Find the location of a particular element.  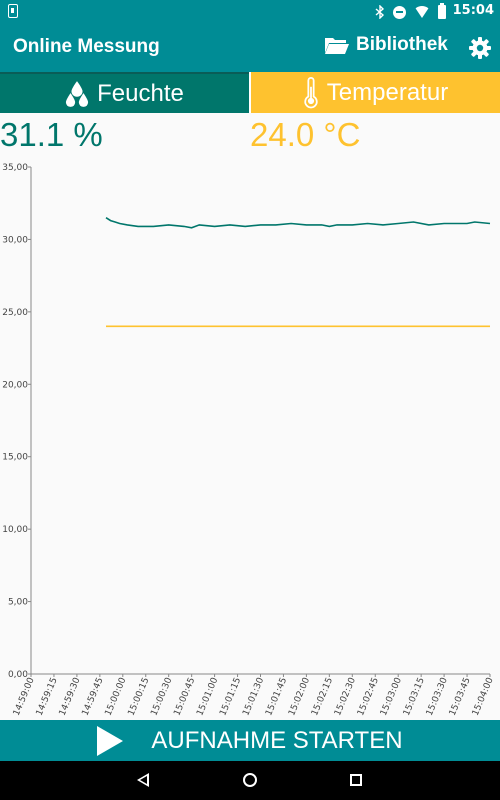

status-time: 15:04 is located at coordinates (473, 10).